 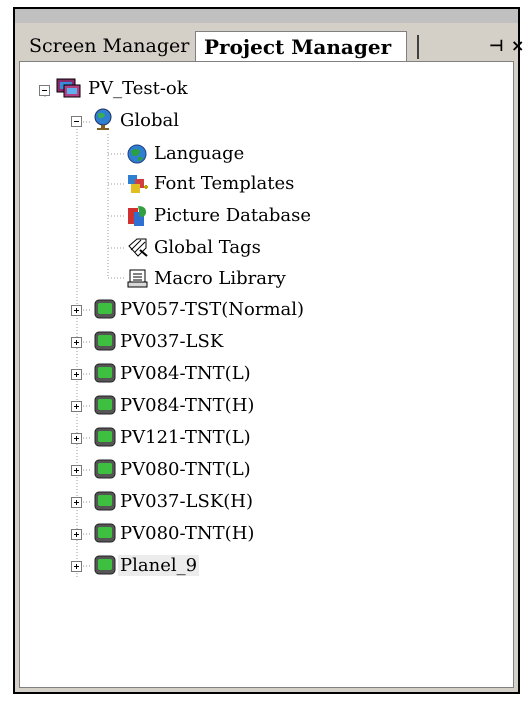 What do you see at coordinates (267, 342) in the screenshot?
I see `panel-row: PV037-LSK` at bounding box center [267, 342].